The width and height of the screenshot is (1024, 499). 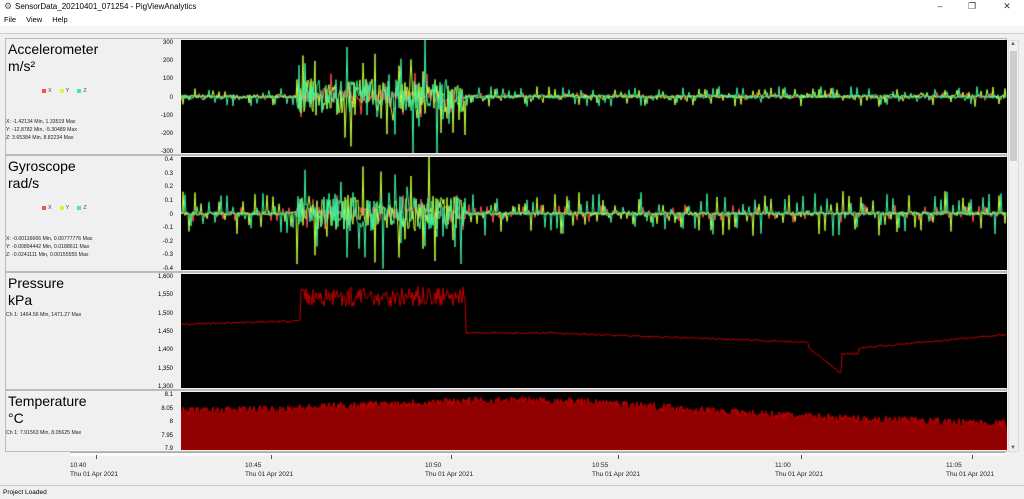 I want to click on stats-line: Ch 1: 1464.56 Min, 1471.27 Max, so click(x=44, y=315).